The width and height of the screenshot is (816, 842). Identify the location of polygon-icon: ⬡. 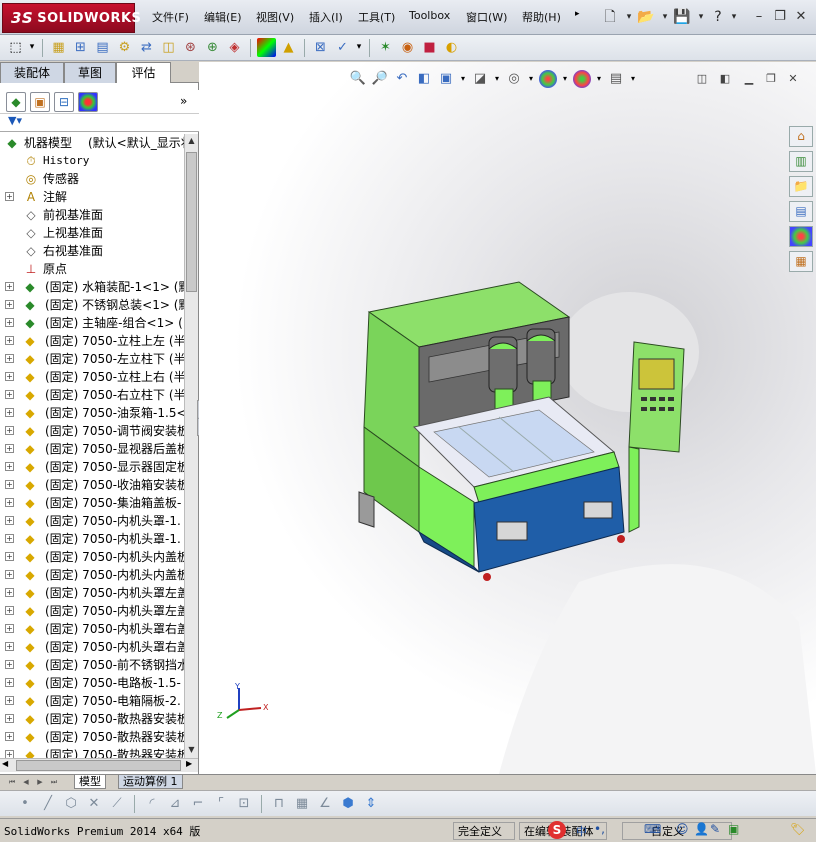
(71, 804).